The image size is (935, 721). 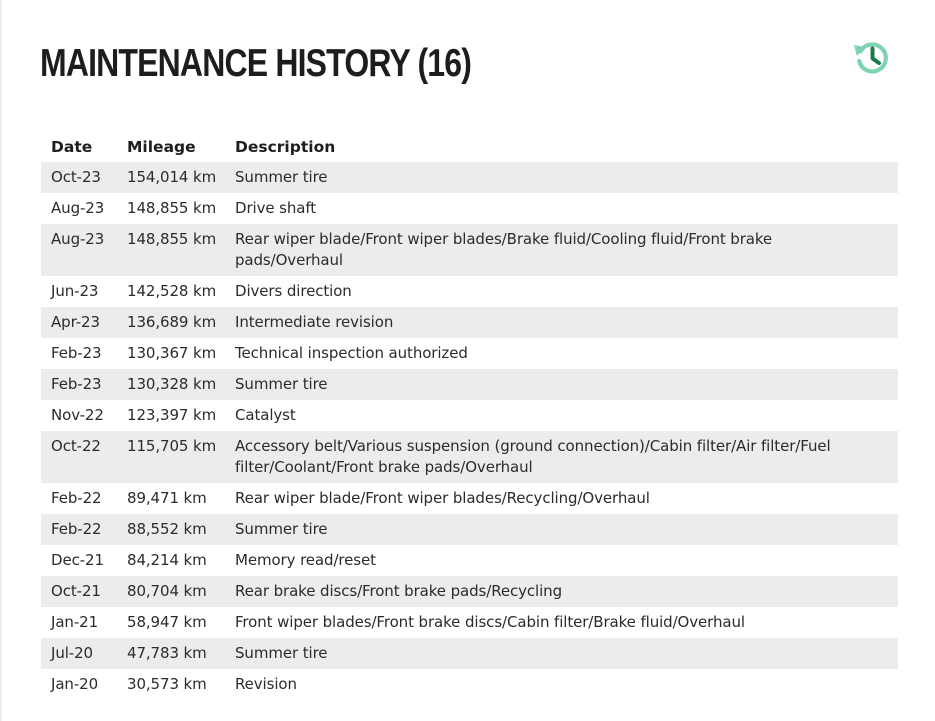 I want to click on column-header-mileage: Mileage, so click(x=161, y=146).